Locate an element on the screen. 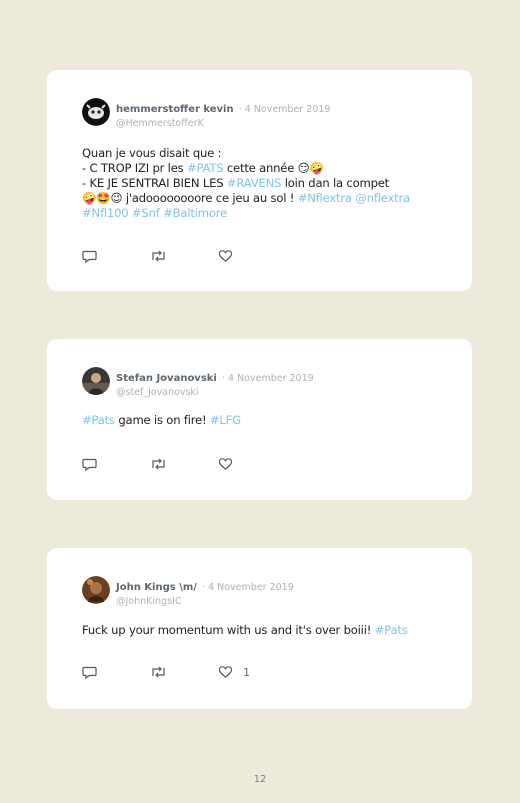  author-name: John Kings \m/ is located at coordinates (156, 587).